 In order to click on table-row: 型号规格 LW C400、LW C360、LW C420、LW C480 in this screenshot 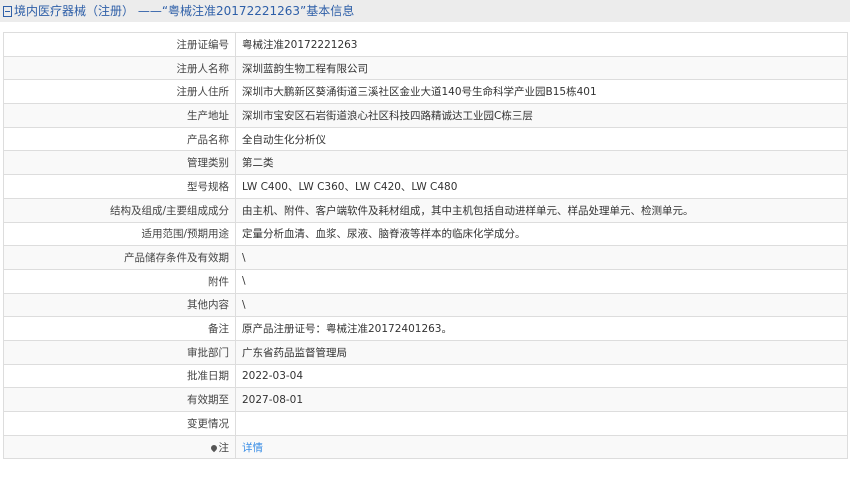, I will do `click(425, 186)`.